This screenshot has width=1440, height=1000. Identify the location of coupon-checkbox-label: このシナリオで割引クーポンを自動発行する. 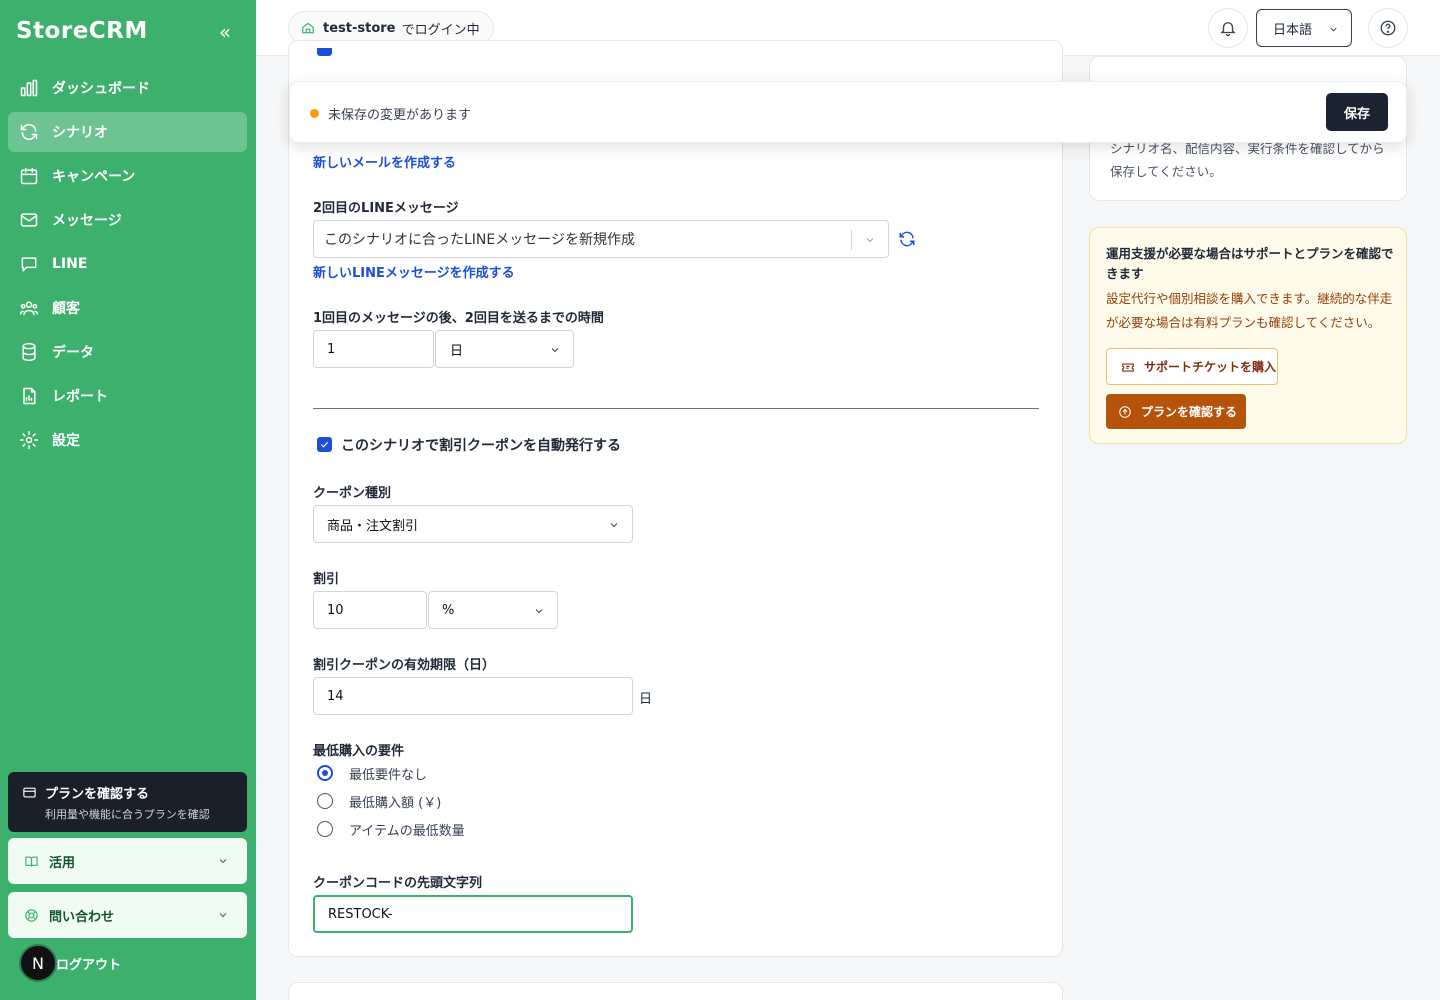
(481, 445).